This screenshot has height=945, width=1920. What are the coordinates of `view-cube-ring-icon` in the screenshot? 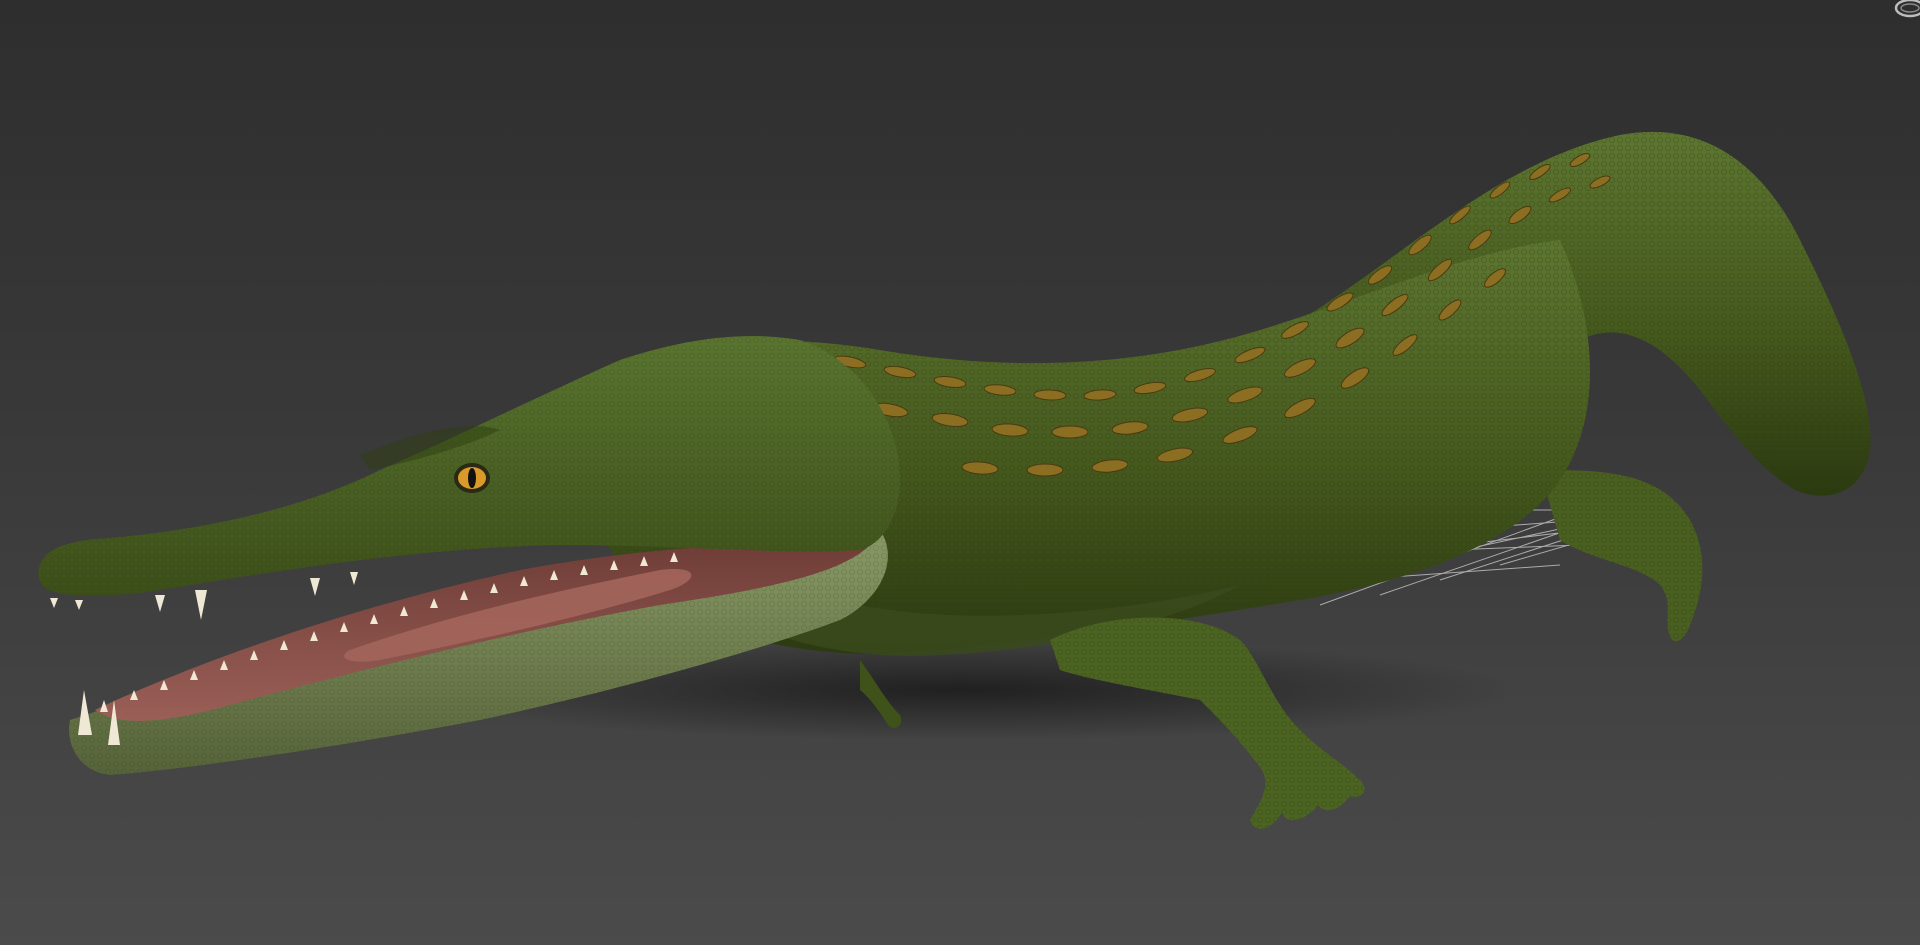 It's located at (1895, 13).